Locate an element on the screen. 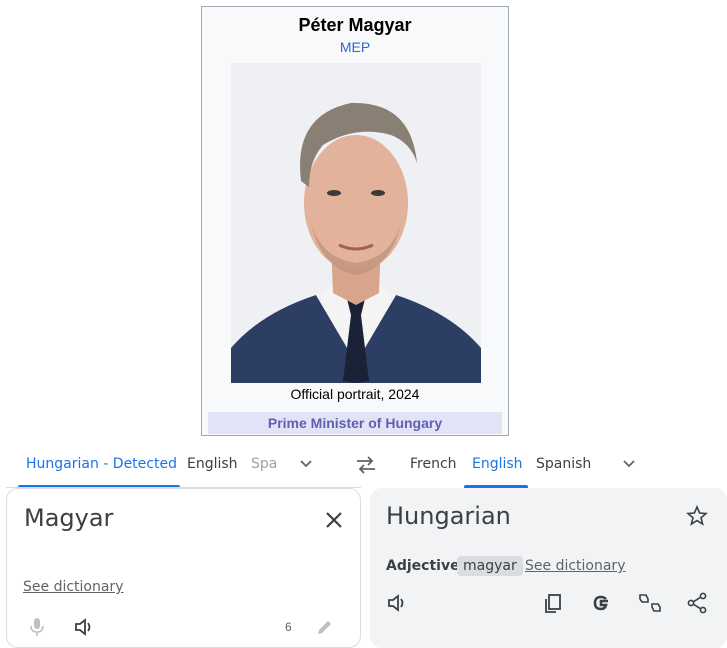 The height and width of the screenshot is (648, 727). infobox-name: Péter Magyar is located at coordinates (355, 25).